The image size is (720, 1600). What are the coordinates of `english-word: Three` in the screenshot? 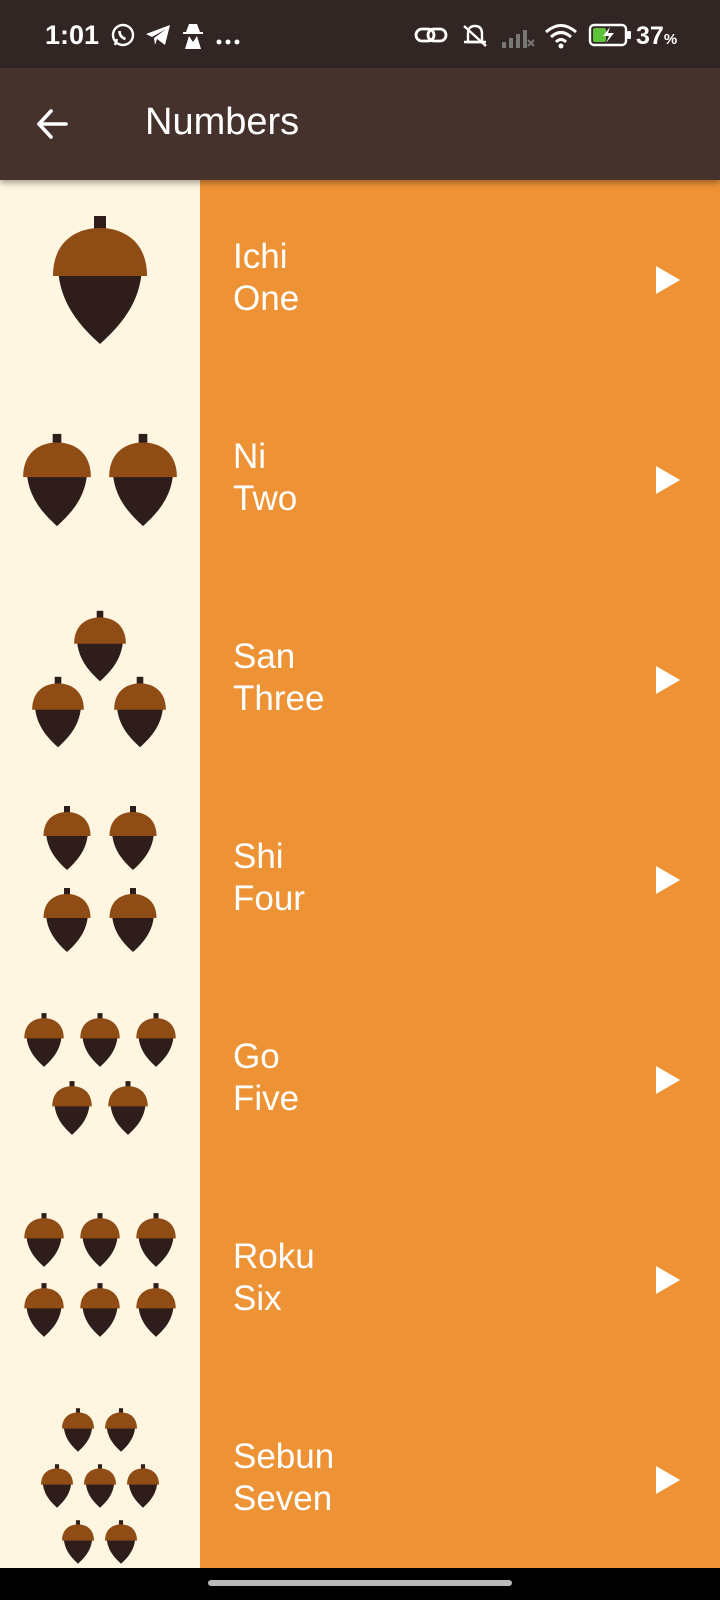 It's located at (279, 698).